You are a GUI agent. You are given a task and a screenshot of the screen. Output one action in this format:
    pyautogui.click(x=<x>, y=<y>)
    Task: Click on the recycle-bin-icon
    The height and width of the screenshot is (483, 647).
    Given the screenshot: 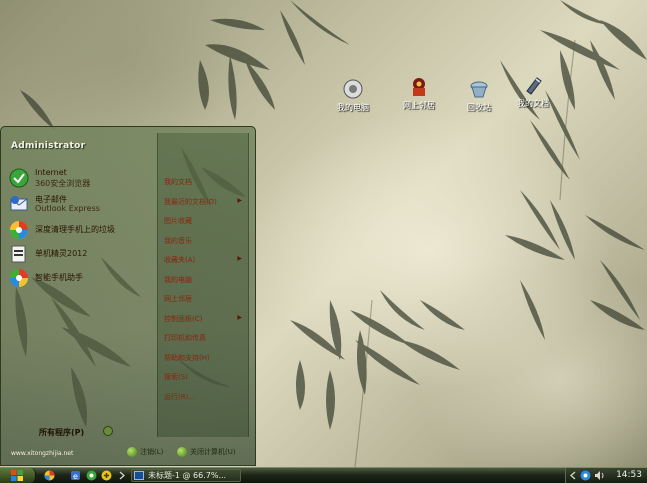 What is the action you would take?
    pyautogui.click(x=479, y=89)
    